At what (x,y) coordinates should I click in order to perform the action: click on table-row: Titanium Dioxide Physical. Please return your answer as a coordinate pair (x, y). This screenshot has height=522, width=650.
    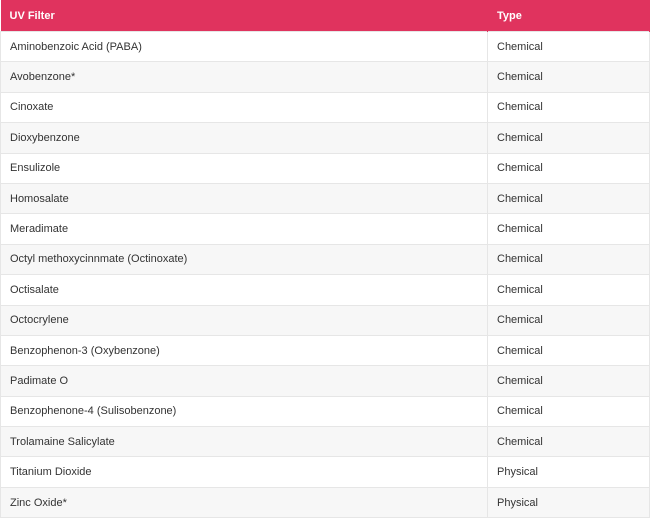
    Looking at the image, I should click on (325, 472).